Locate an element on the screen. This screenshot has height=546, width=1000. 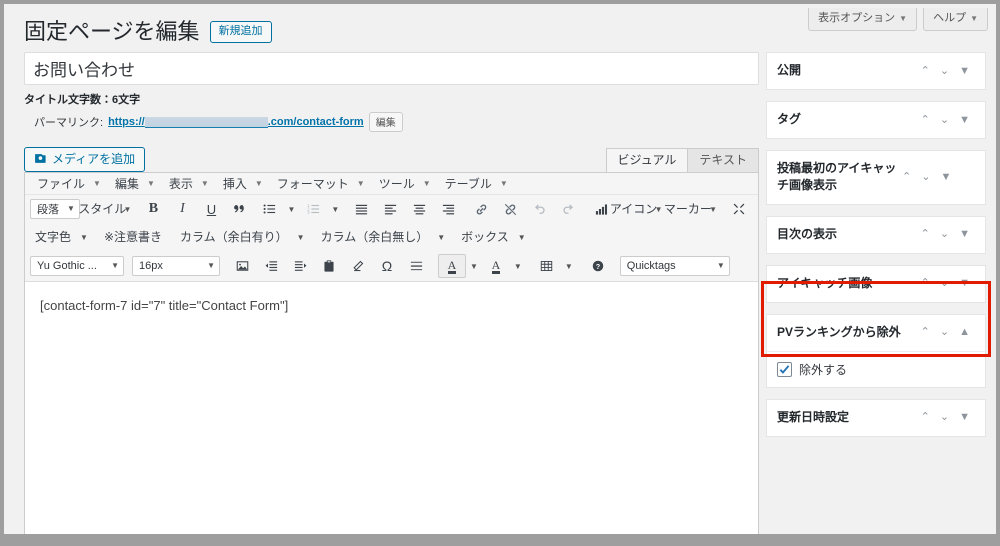
metabox-first-featured-image-header: 投稿最初のアイキャッチ画像表示 ⌃ ⌄ ▼ is located at coordinates (876, 177).